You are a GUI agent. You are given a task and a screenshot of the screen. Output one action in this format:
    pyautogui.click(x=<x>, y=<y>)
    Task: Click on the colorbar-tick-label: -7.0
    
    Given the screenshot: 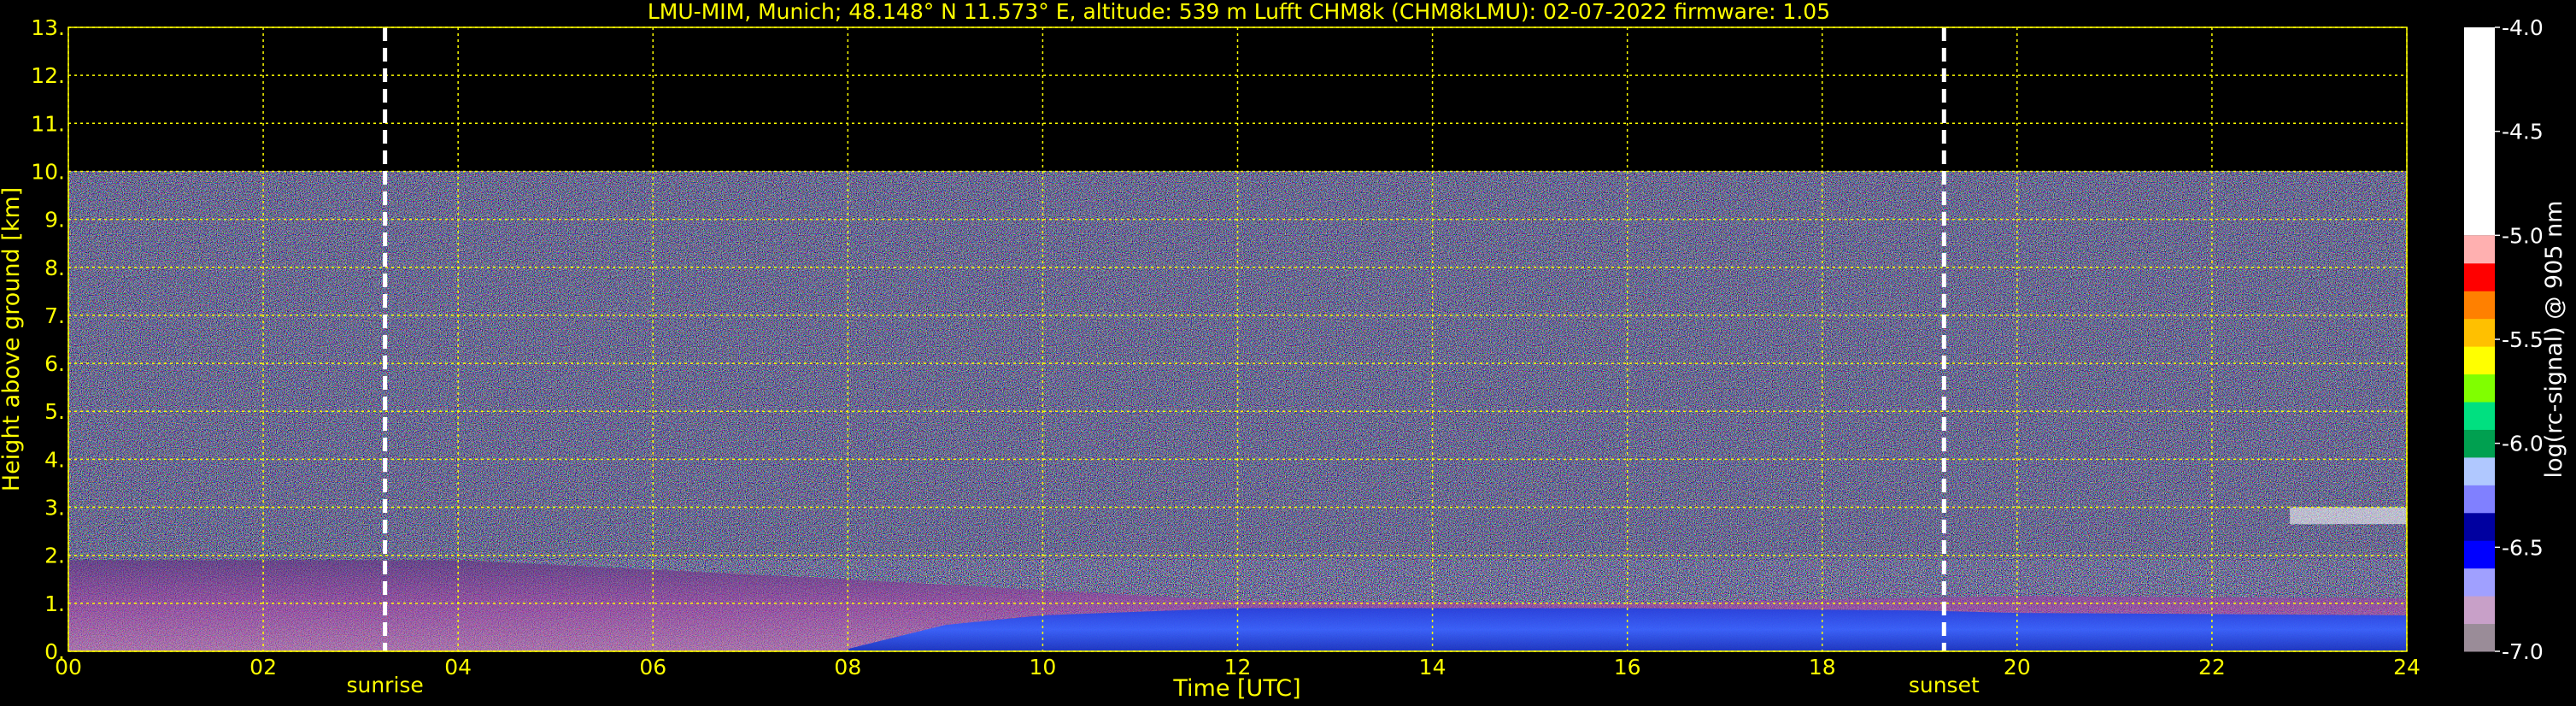 What is the action you would take?
    pyautogui.click(x=2523, y=651)
    